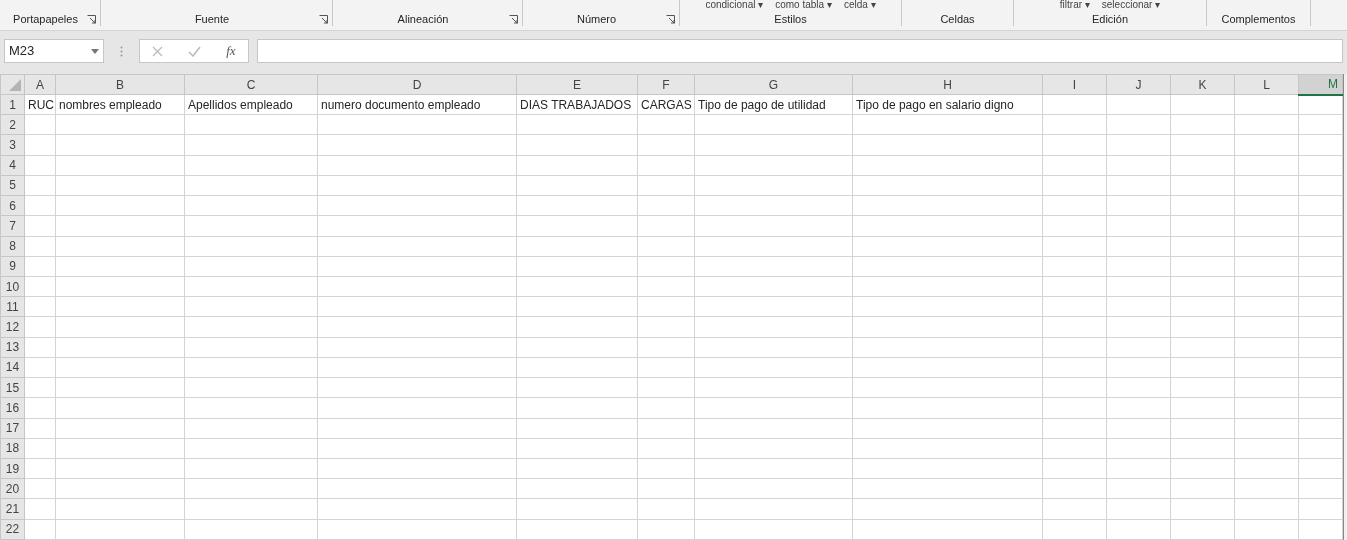  Describe the element at coordinates (1258, 19) in the screenshot. I see `ribbon-group-label: Complementos` at that location.